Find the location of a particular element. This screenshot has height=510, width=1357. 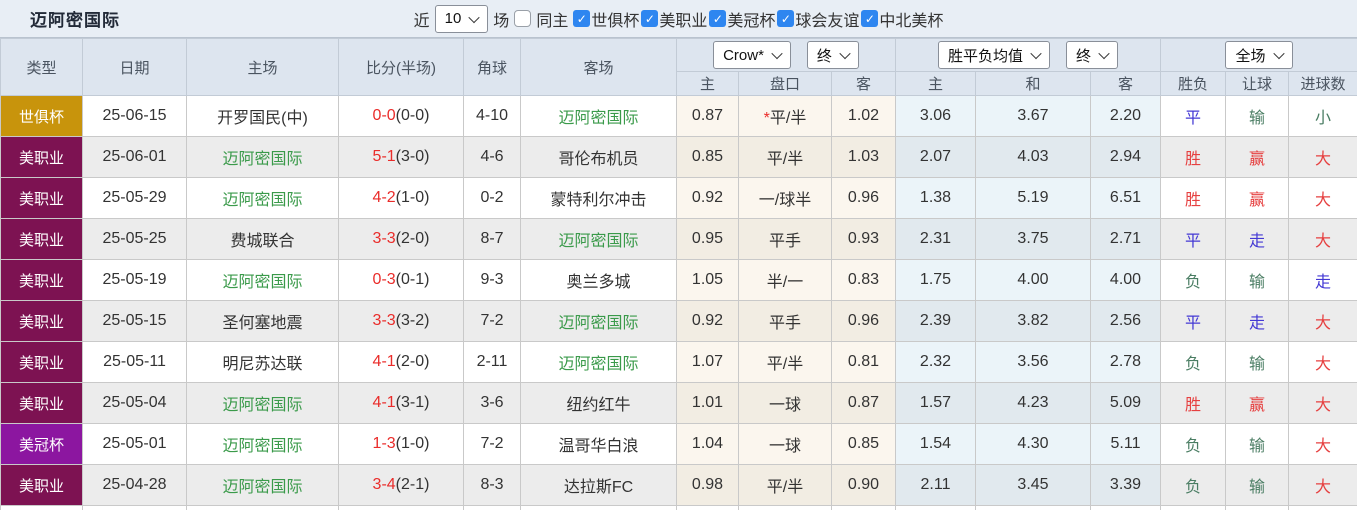

mean-away-value: 2.71 is located at coordinates (1125, 239).